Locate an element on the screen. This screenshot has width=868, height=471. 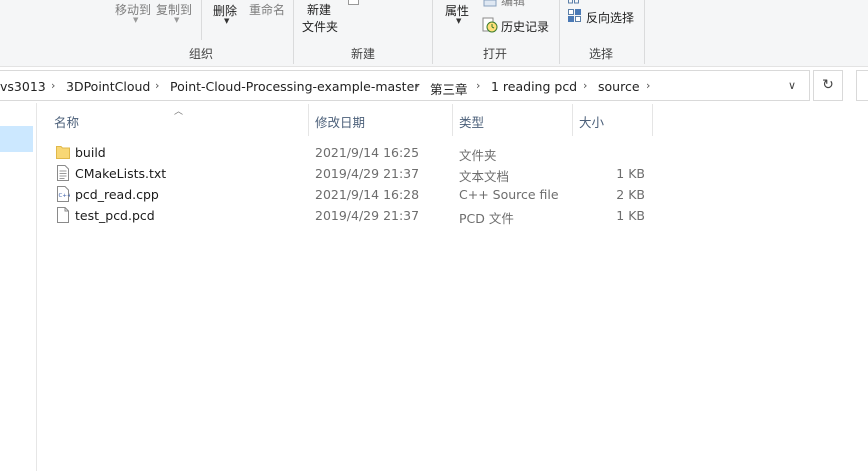
search-input is located at coordinates (862, 85).